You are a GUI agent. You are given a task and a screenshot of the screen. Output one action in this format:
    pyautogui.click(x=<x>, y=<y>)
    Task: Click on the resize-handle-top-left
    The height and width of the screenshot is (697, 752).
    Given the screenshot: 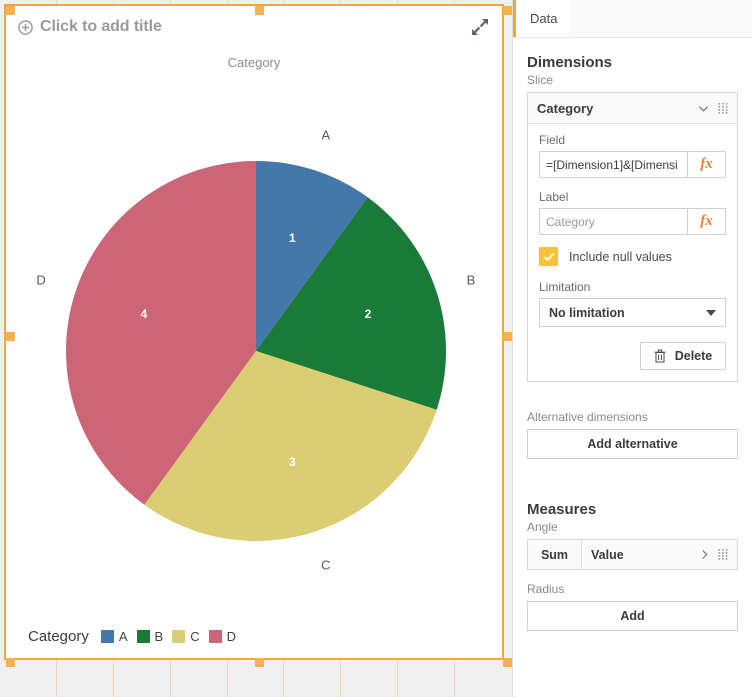 What is the action you would take?
    pyautogui.click(x=10, y=10)
    